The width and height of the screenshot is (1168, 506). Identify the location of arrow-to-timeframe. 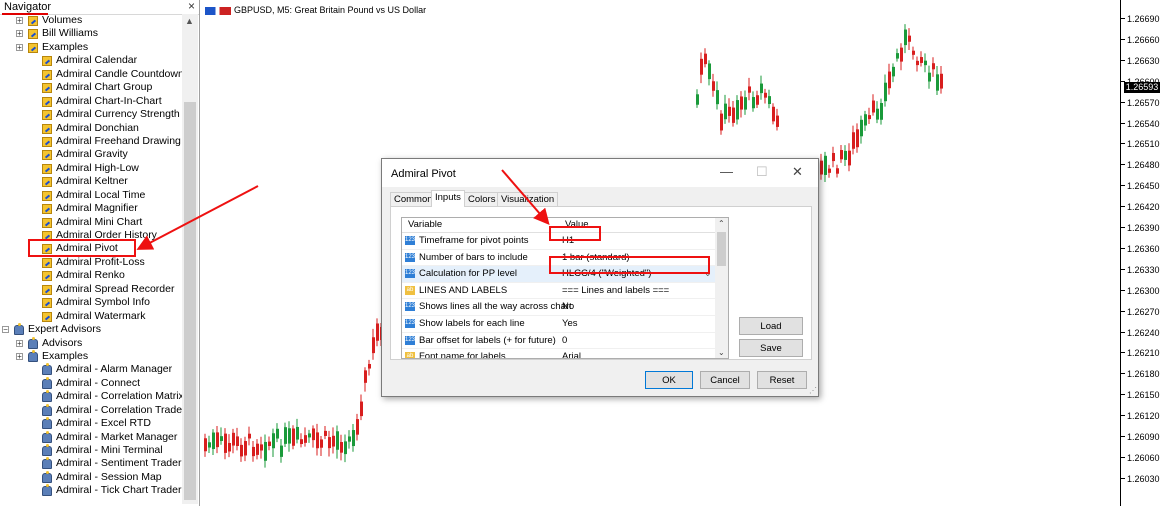
(525, 197).